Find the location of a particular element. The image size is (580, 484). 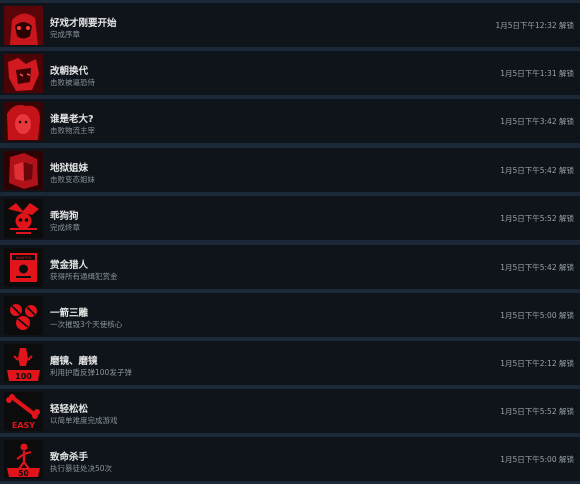

red-hair-portrait-icon is located at coordinates (23, 121).